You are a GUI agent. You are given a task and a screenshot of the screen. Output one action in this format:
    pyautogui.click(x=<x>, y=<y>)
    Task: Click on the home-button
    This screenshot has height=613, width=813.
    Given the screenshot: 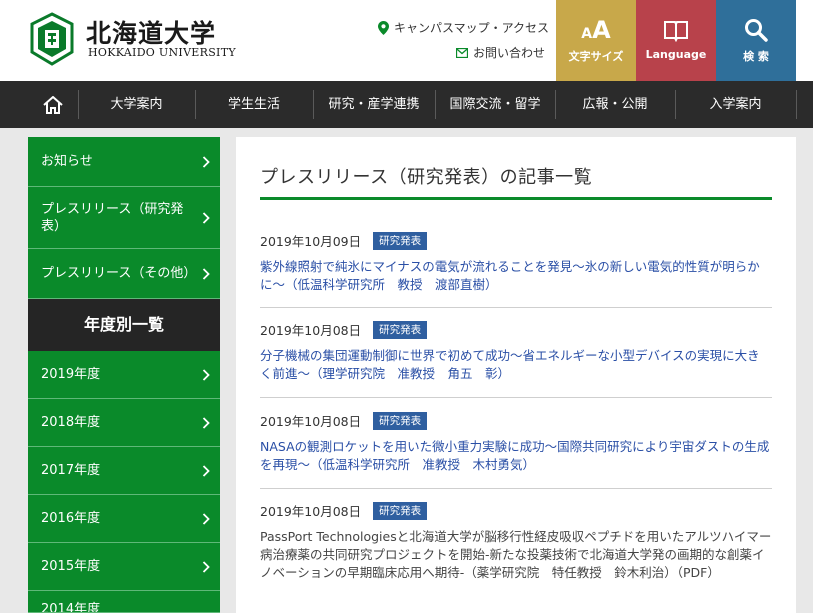 What is the action you would take?
    pyautogui.click(x=53, y=104)
    